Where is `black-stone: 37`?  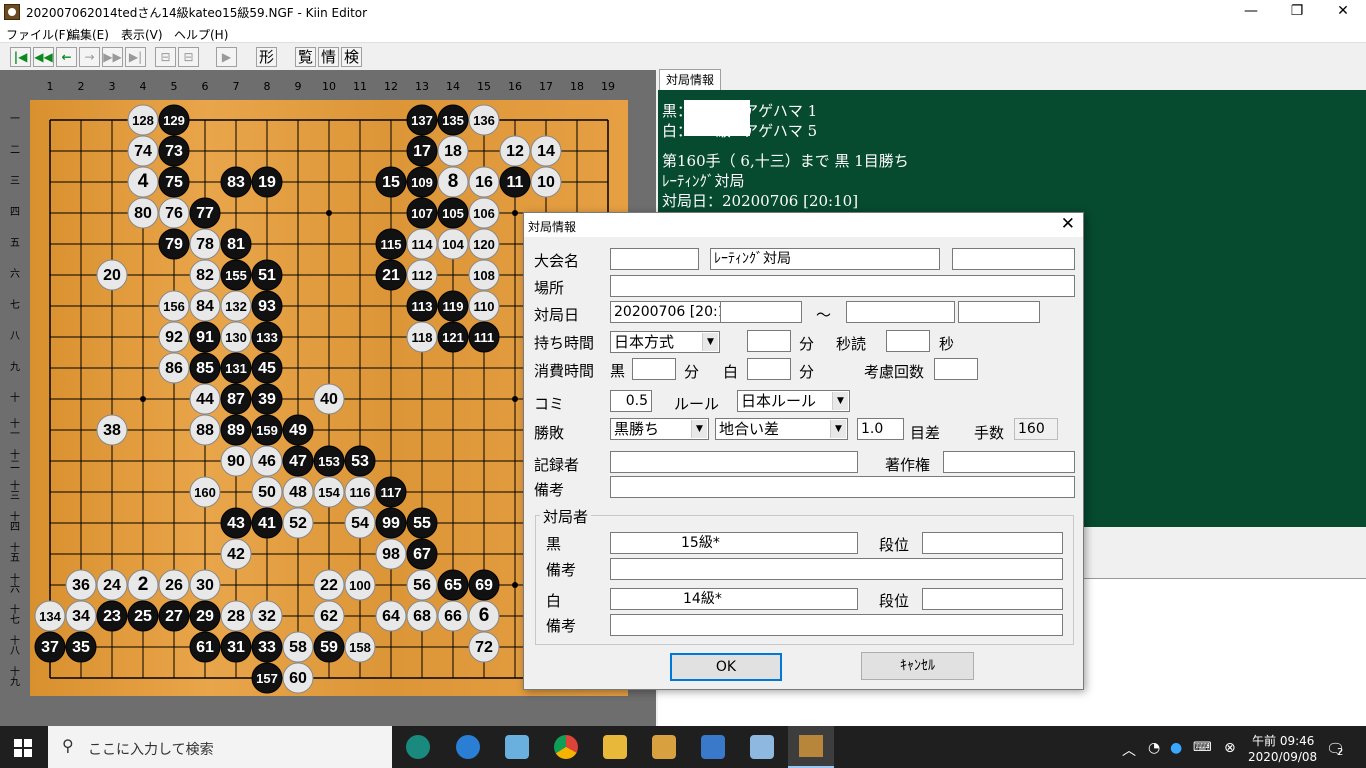 black-stone: 37 is located at coordinates (50, 647).